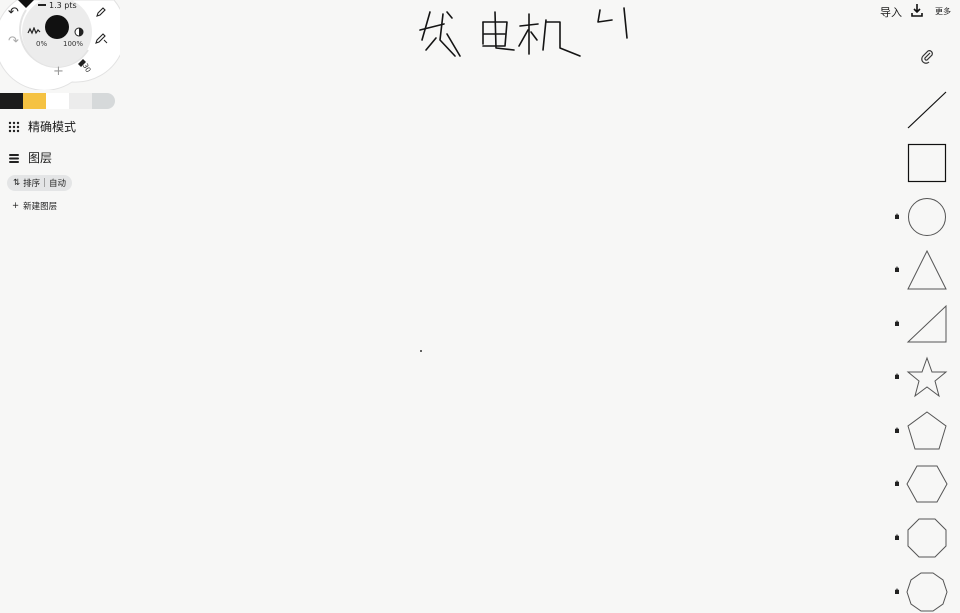 This screenshot has height=613, width=960. Describe the element at coordinates (100, 12) in the screenshot. I see `pen-tool-icon` at that location.